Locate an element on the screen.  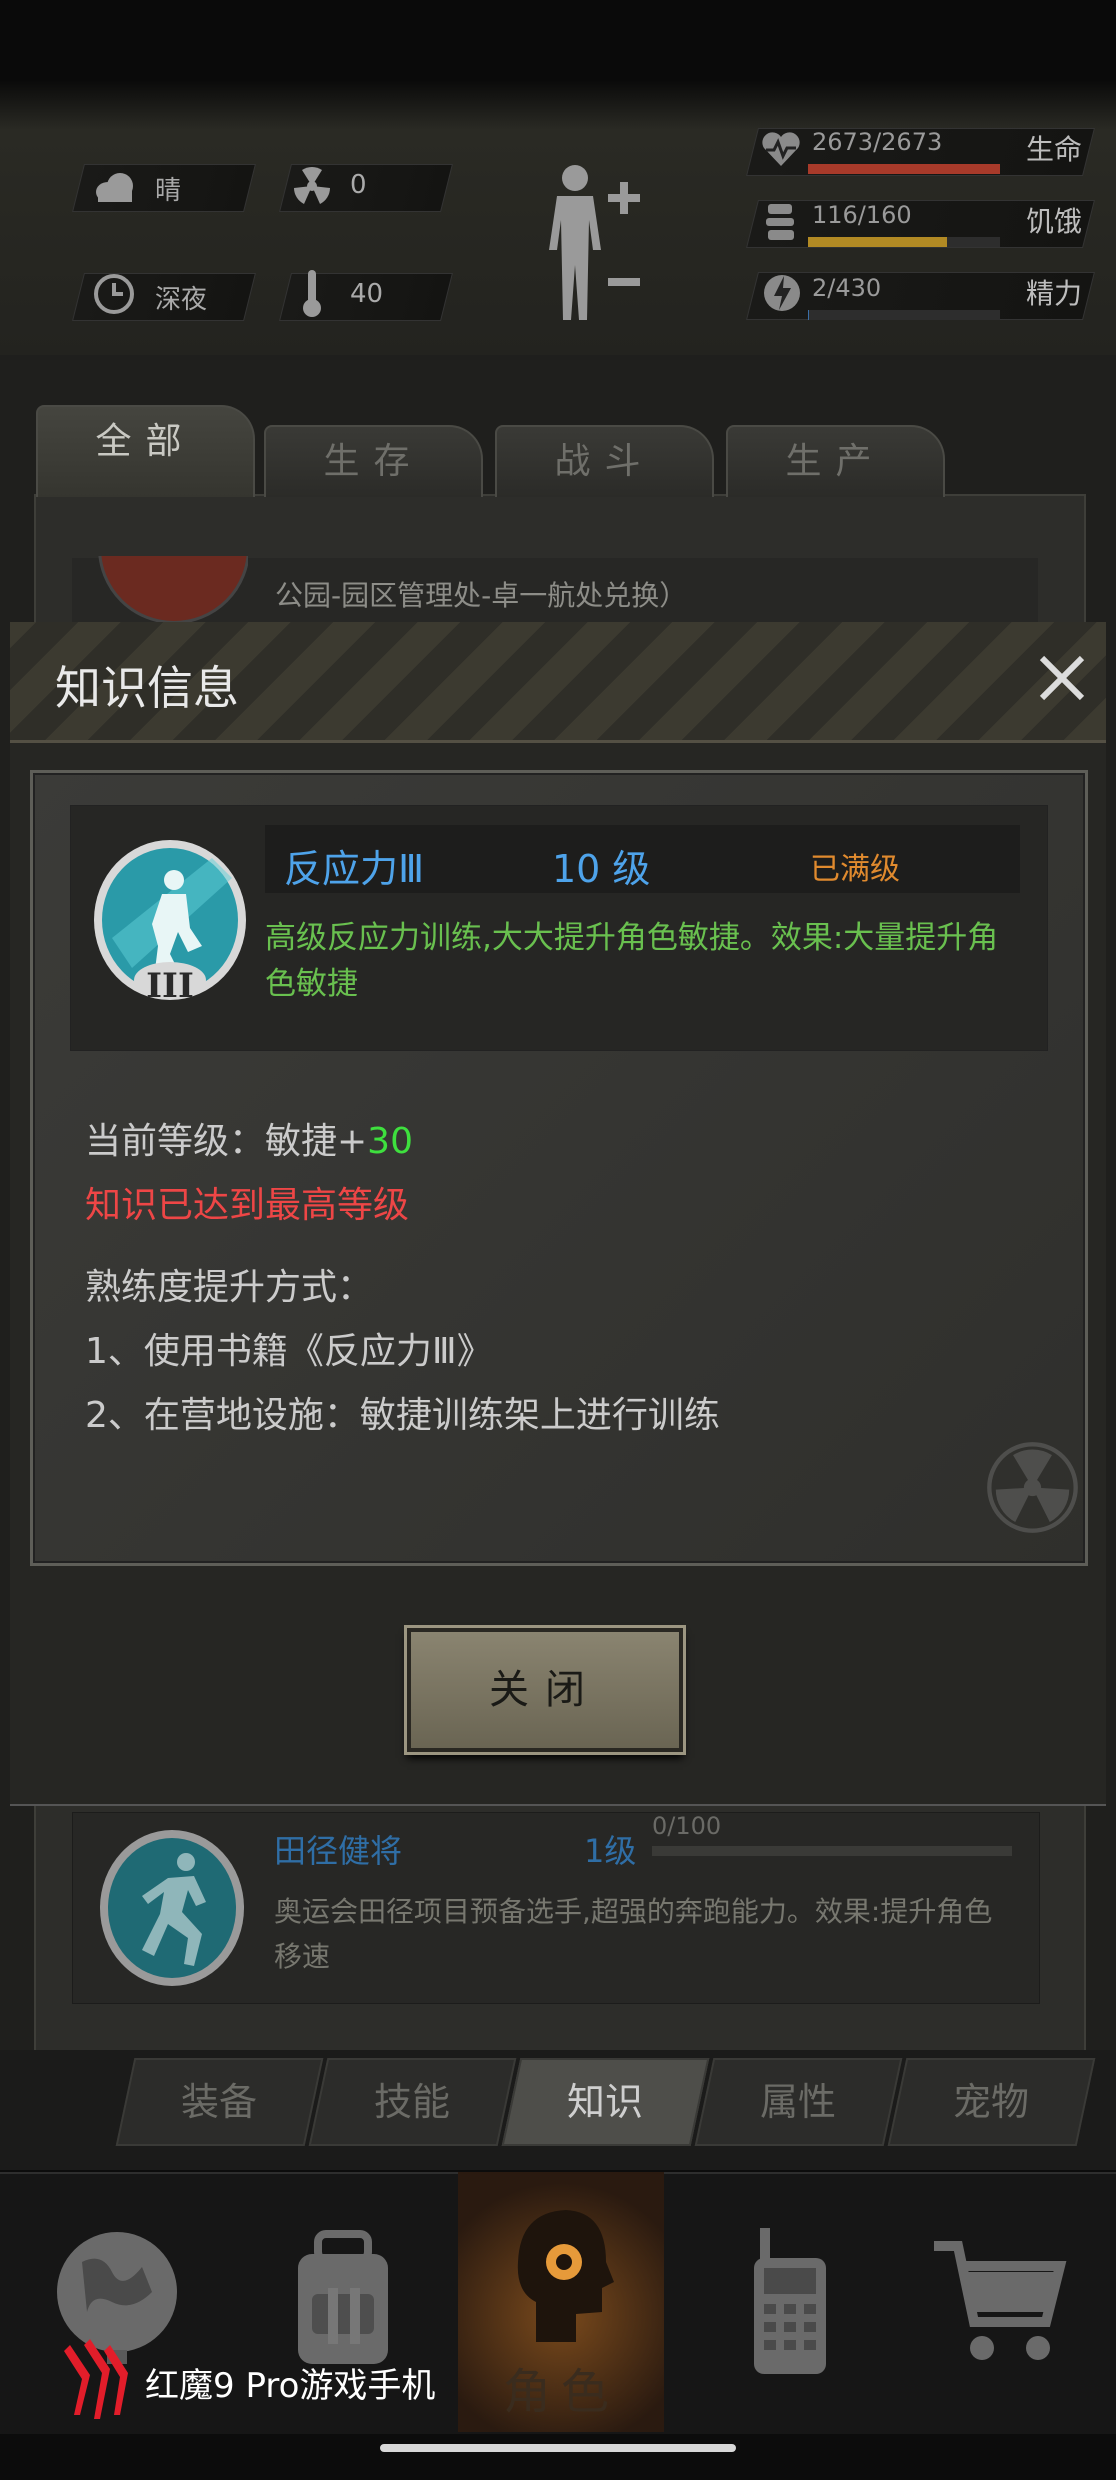
shopping-cart-icon is located at coordinates (1000, 2300).